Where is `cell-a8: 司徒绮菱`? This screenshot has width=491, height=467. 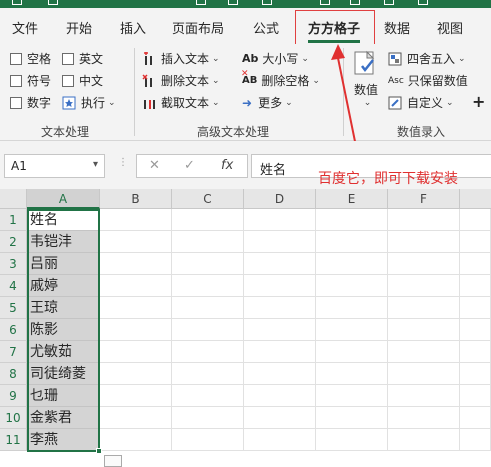
cell-a8: 司徒绮菱 is located at coordinates (63, 374).